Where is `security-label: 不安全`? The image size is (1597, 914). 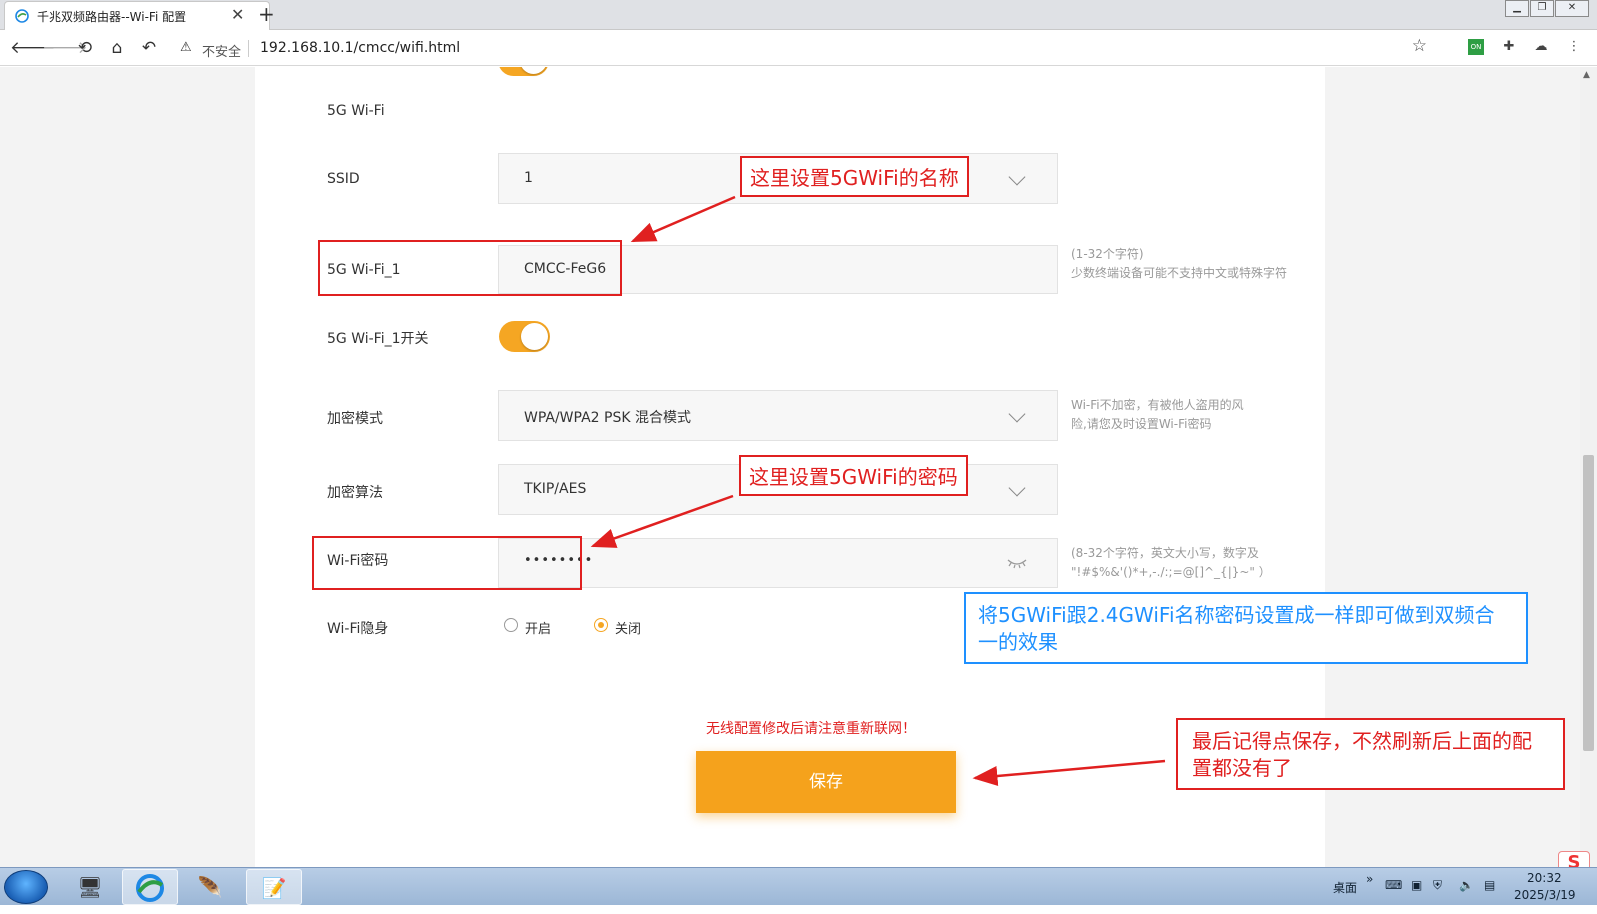 security-label: 不安全 is located at coordinates (222, 52).